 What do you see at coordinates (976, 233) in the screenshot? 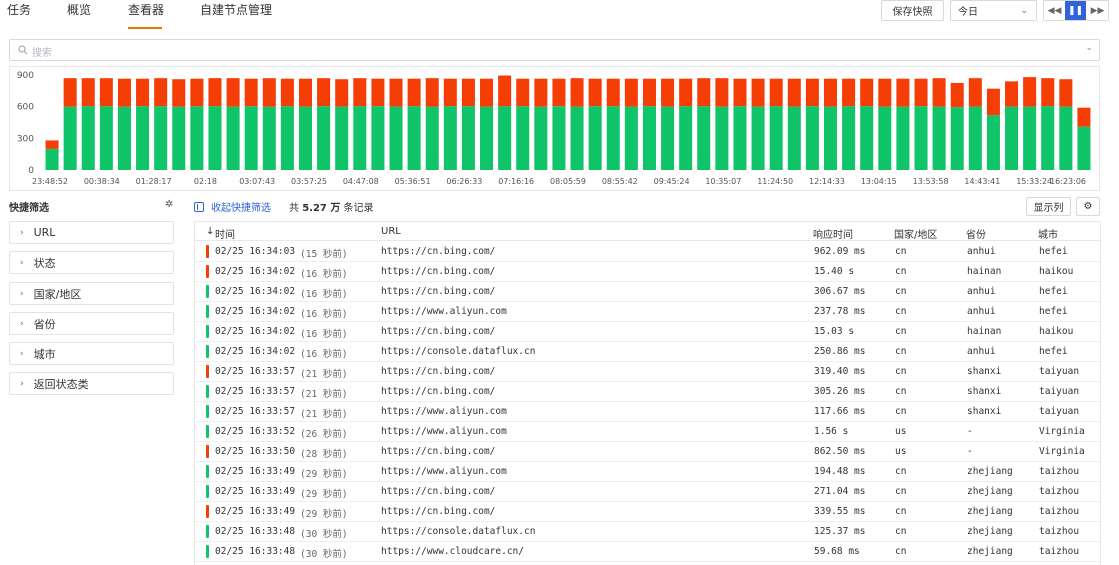
I see `column-province: 省份` at bounding box center [976, 233].